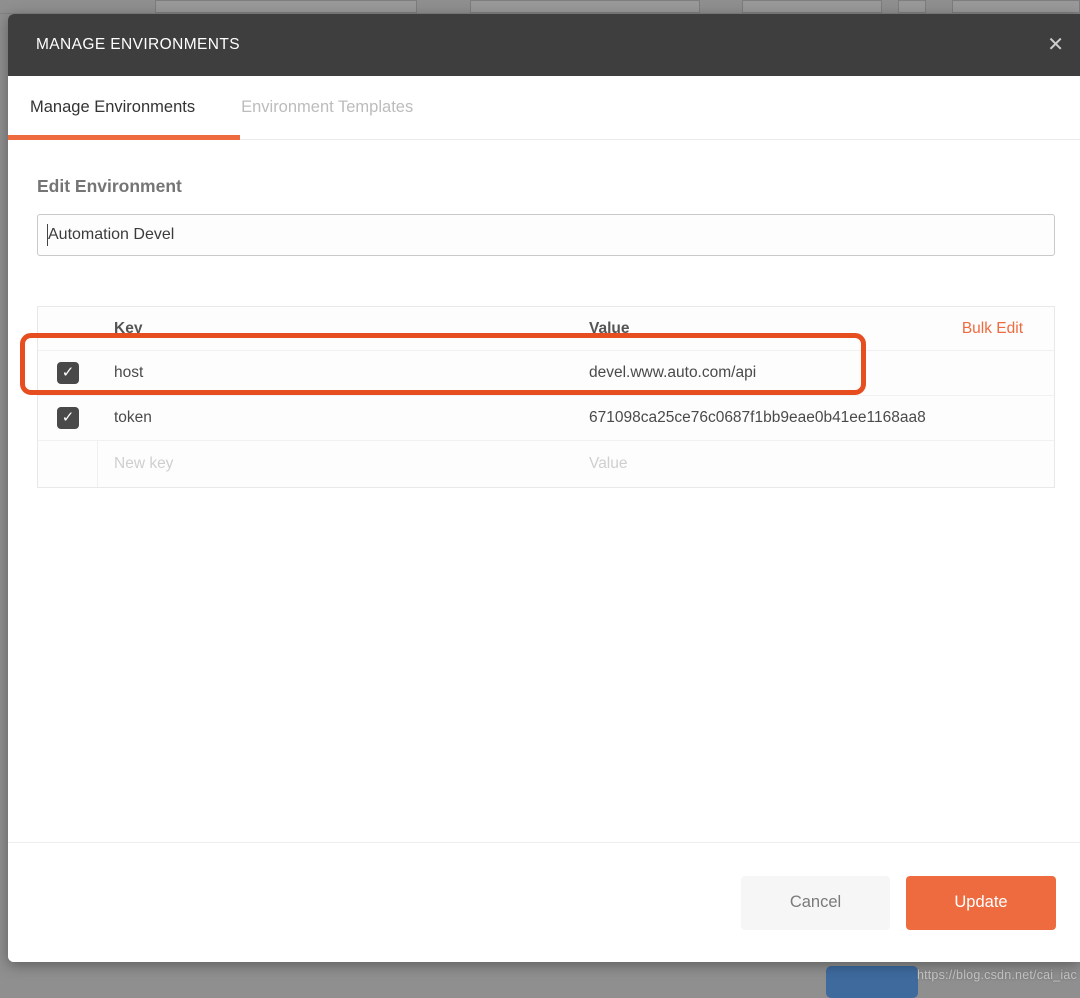 The height and width of the screenshot is (998, 1080). What do you see at coordinates (546, 328) in the screenshot?
I see `table-header-row: Key Value Bulk Edit` at bounding box center [546, 328].